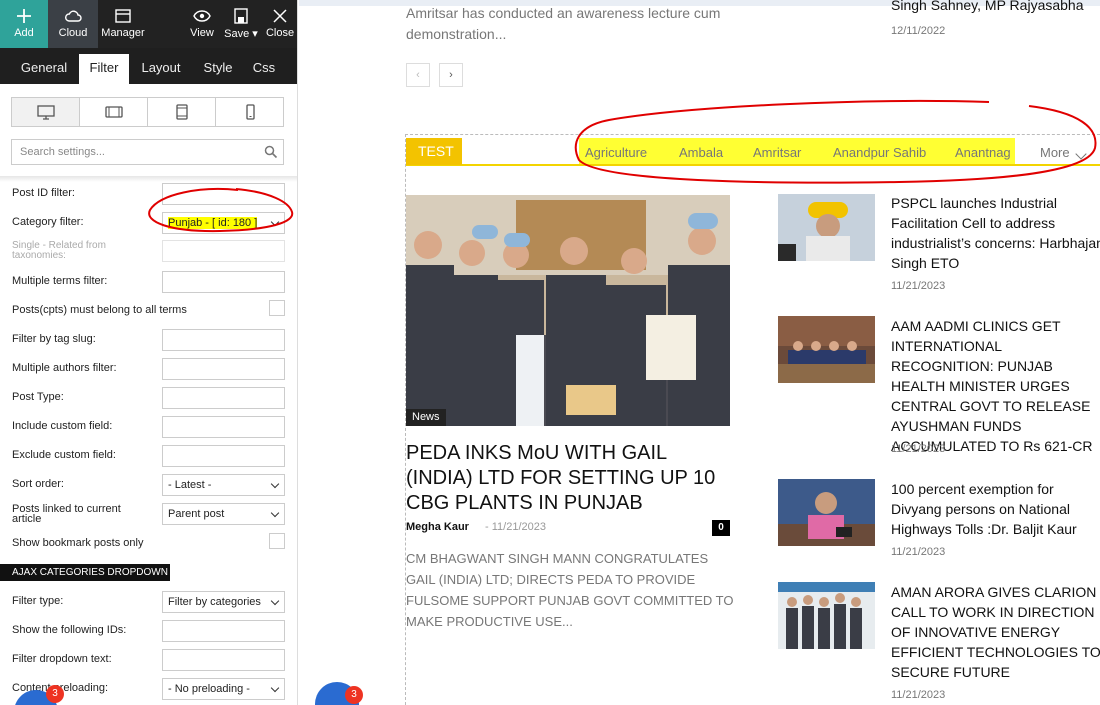 The height and width of the screenshot is (705, 1100). I want to click on related-taxonomies-row: Single - Related from taxonomies:, so click(149, 251).